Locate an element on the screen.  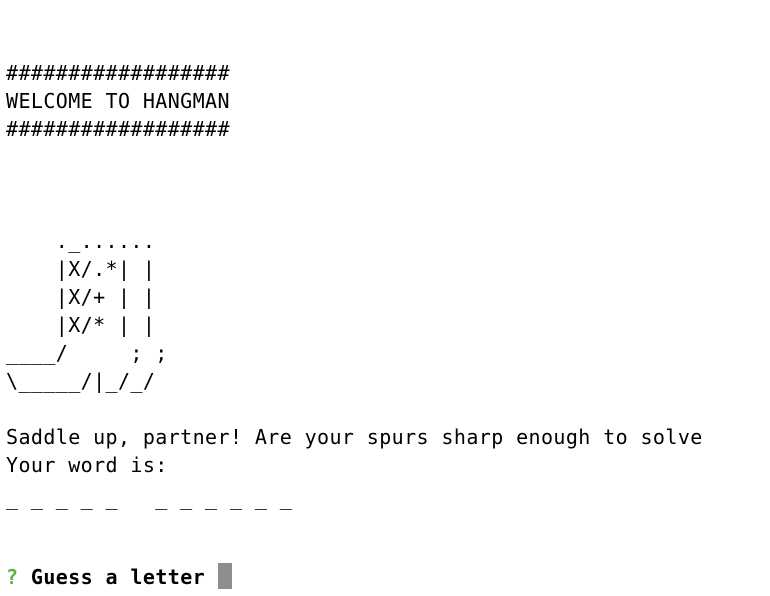
boot-art-line-4: |X/* | | is located at coordinates (81, 325).